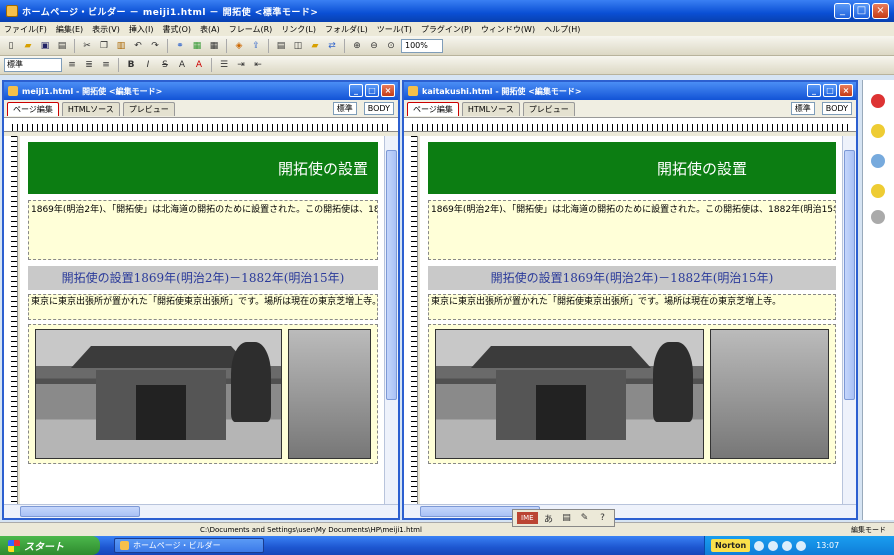 This screenshot has height=555, width=894. I want to click on paste-icon: ▥, so click(121, 46).